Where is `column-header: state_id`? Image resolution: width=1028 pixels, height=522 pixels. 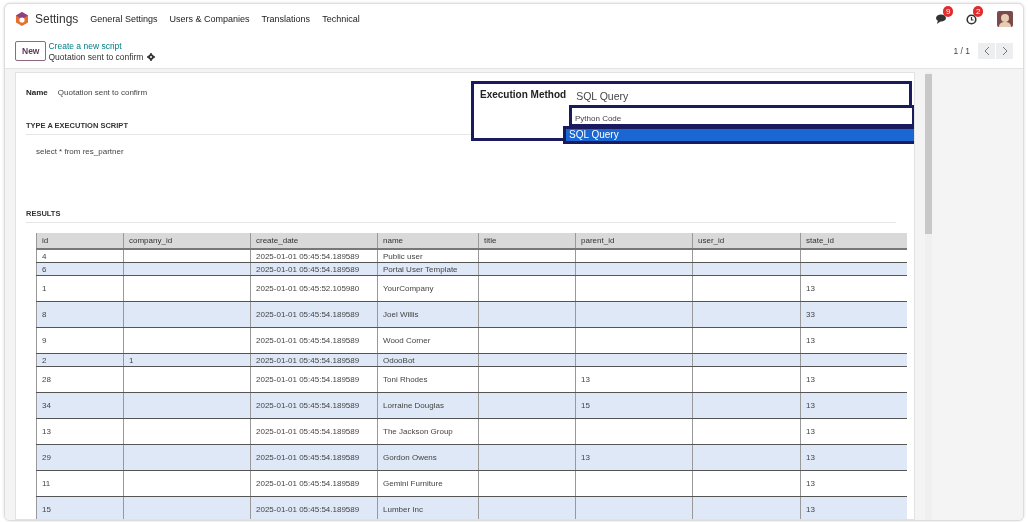
column-header: state_id is located at coordinates (853, 241).